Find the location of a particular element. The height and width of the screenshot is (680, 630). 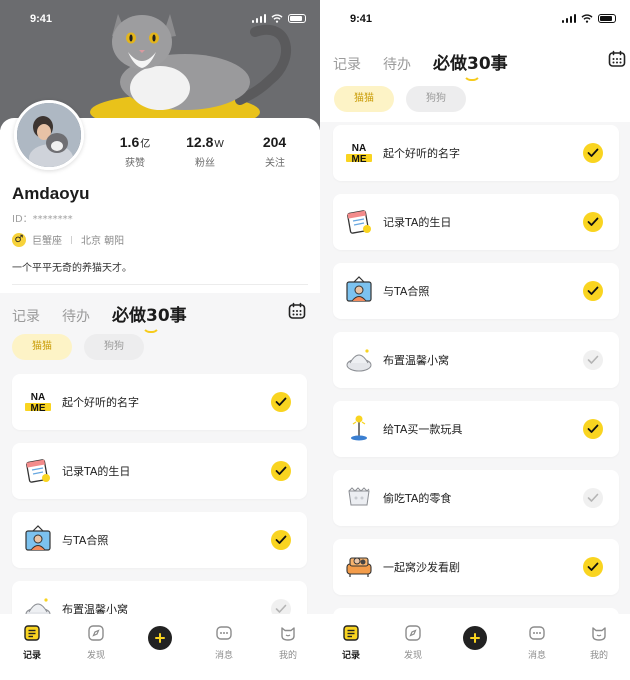

stat-fans: 12.8W 粉丝 is located at coordinates (205, 151).